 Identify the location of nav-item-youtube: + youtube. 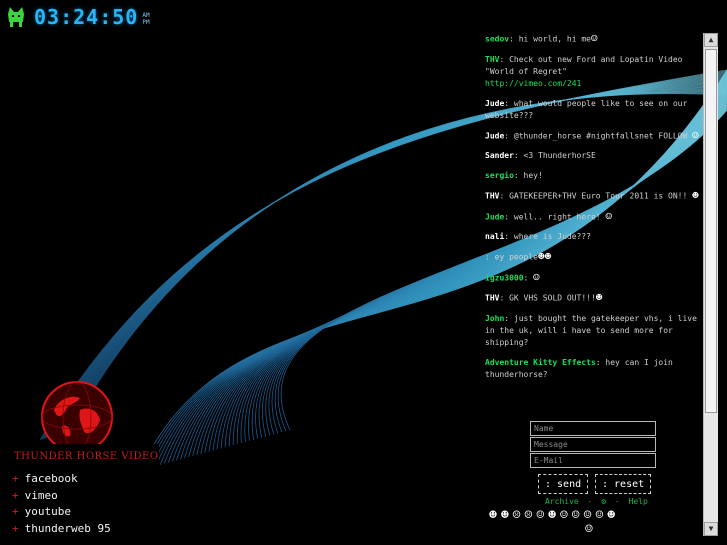
(61, 512).